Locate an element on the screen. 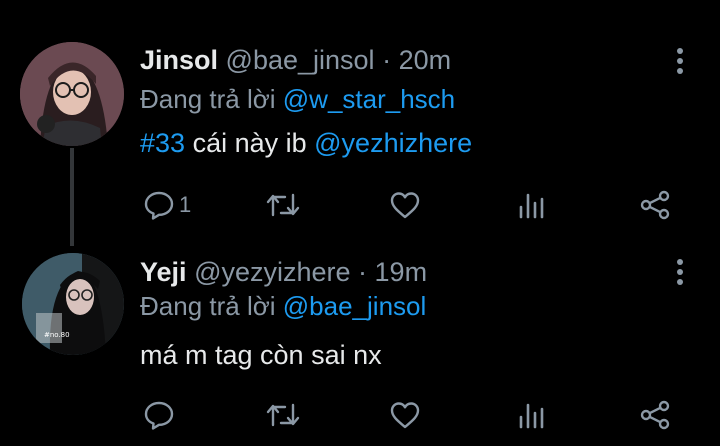  tweet-text-content: má m tag còn sai nx is located at coordinates (261, 355).